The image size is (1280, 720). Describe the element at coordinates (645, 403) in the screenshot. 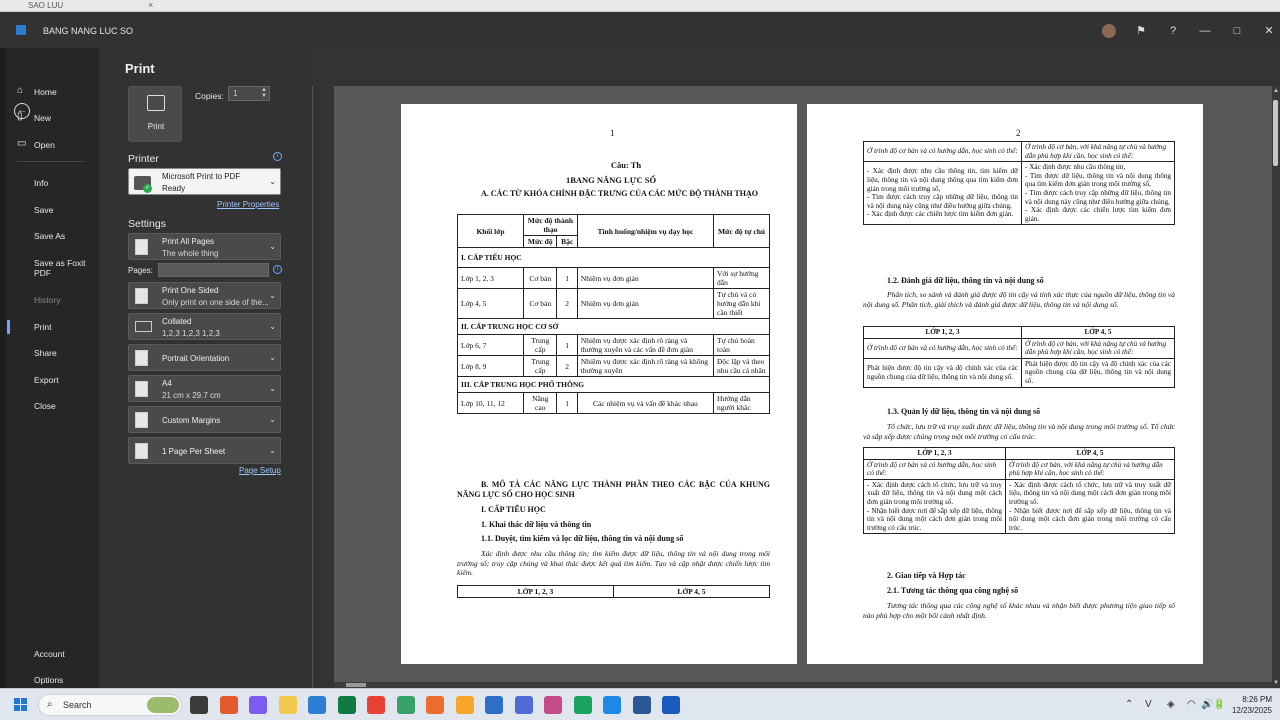

I see `table-cell: Các nhiệm vụ và vấn đề khác nhau` at that location.